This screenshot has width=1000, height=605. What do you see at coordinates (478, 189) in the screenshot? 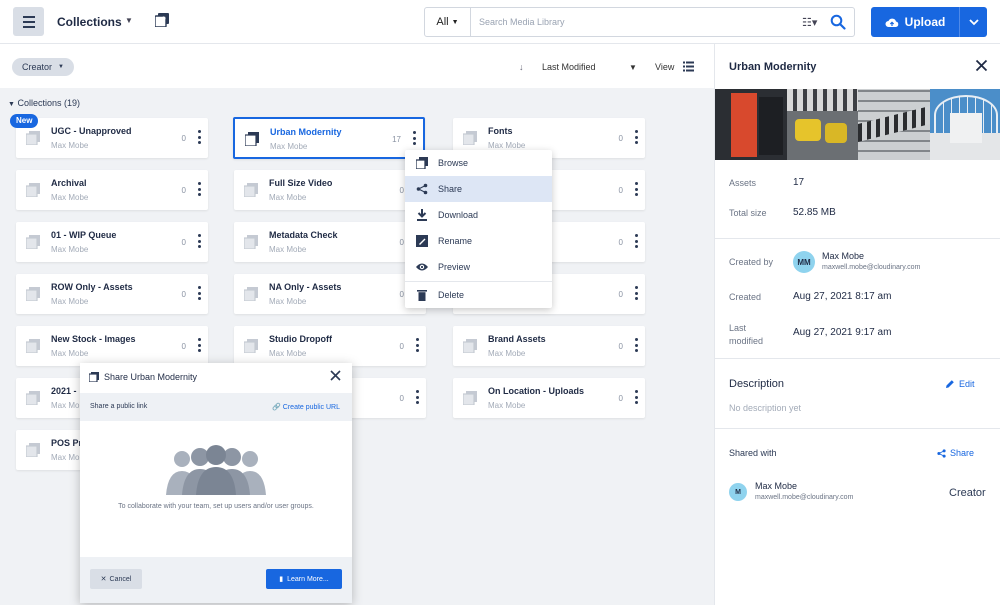
I see `menu-item-share: Share` at bounding box center [478, 189].